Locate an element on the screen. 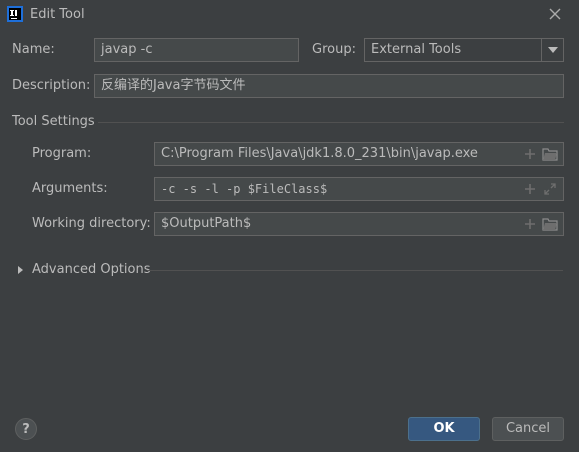 This screenshot has width=579, height=452. expand-icon is located at coordinates (550, 189).